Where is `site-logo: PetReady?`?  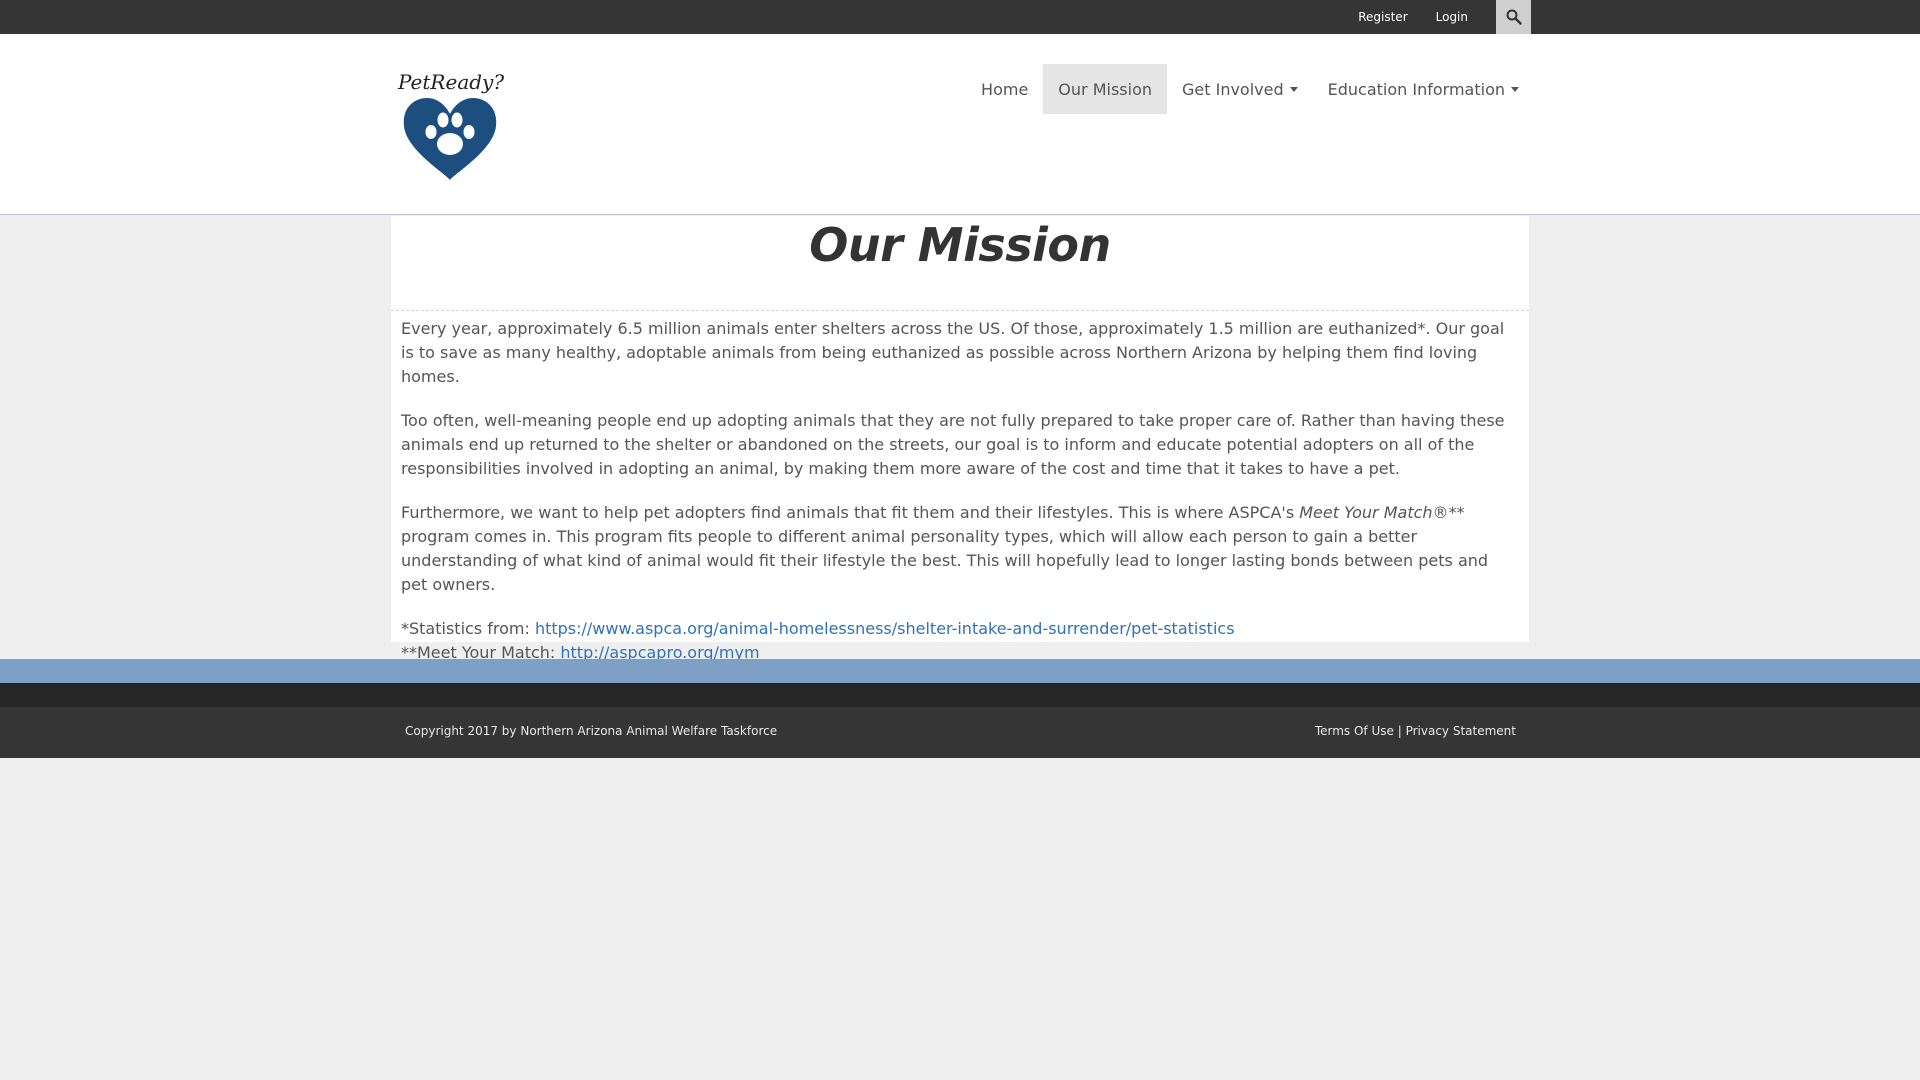 site-logo: PetReady? is located at coordinates (453, 142).